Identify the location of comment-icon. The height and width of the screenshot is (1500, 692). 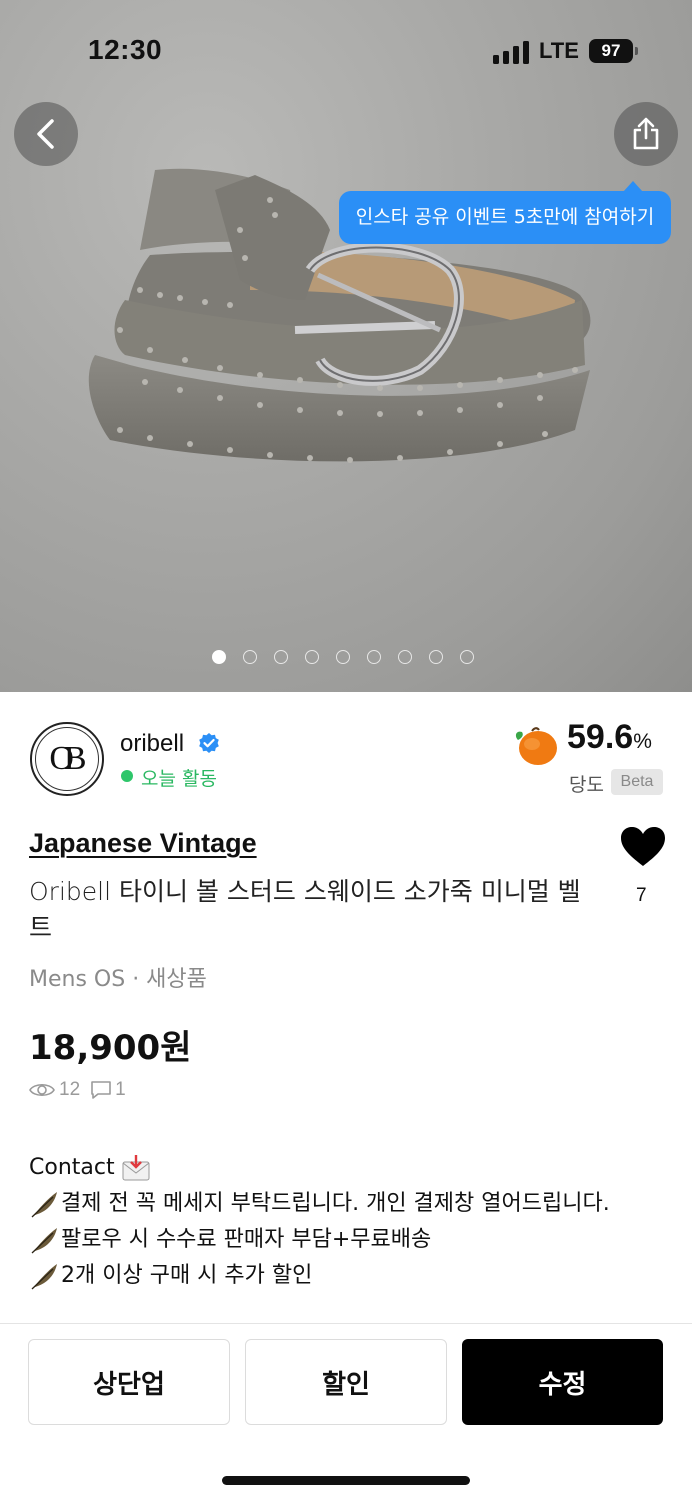
(101, 1090).